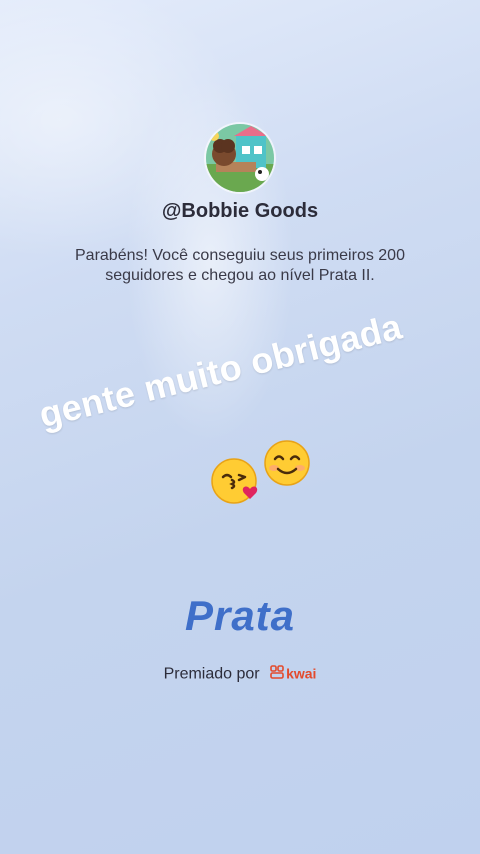 The width and height of the screenshot is (480, 854). What do you see at coordinates (240, 615) in the screenshot?
I see `level-name: Prata` at bounding box center [240, 615].